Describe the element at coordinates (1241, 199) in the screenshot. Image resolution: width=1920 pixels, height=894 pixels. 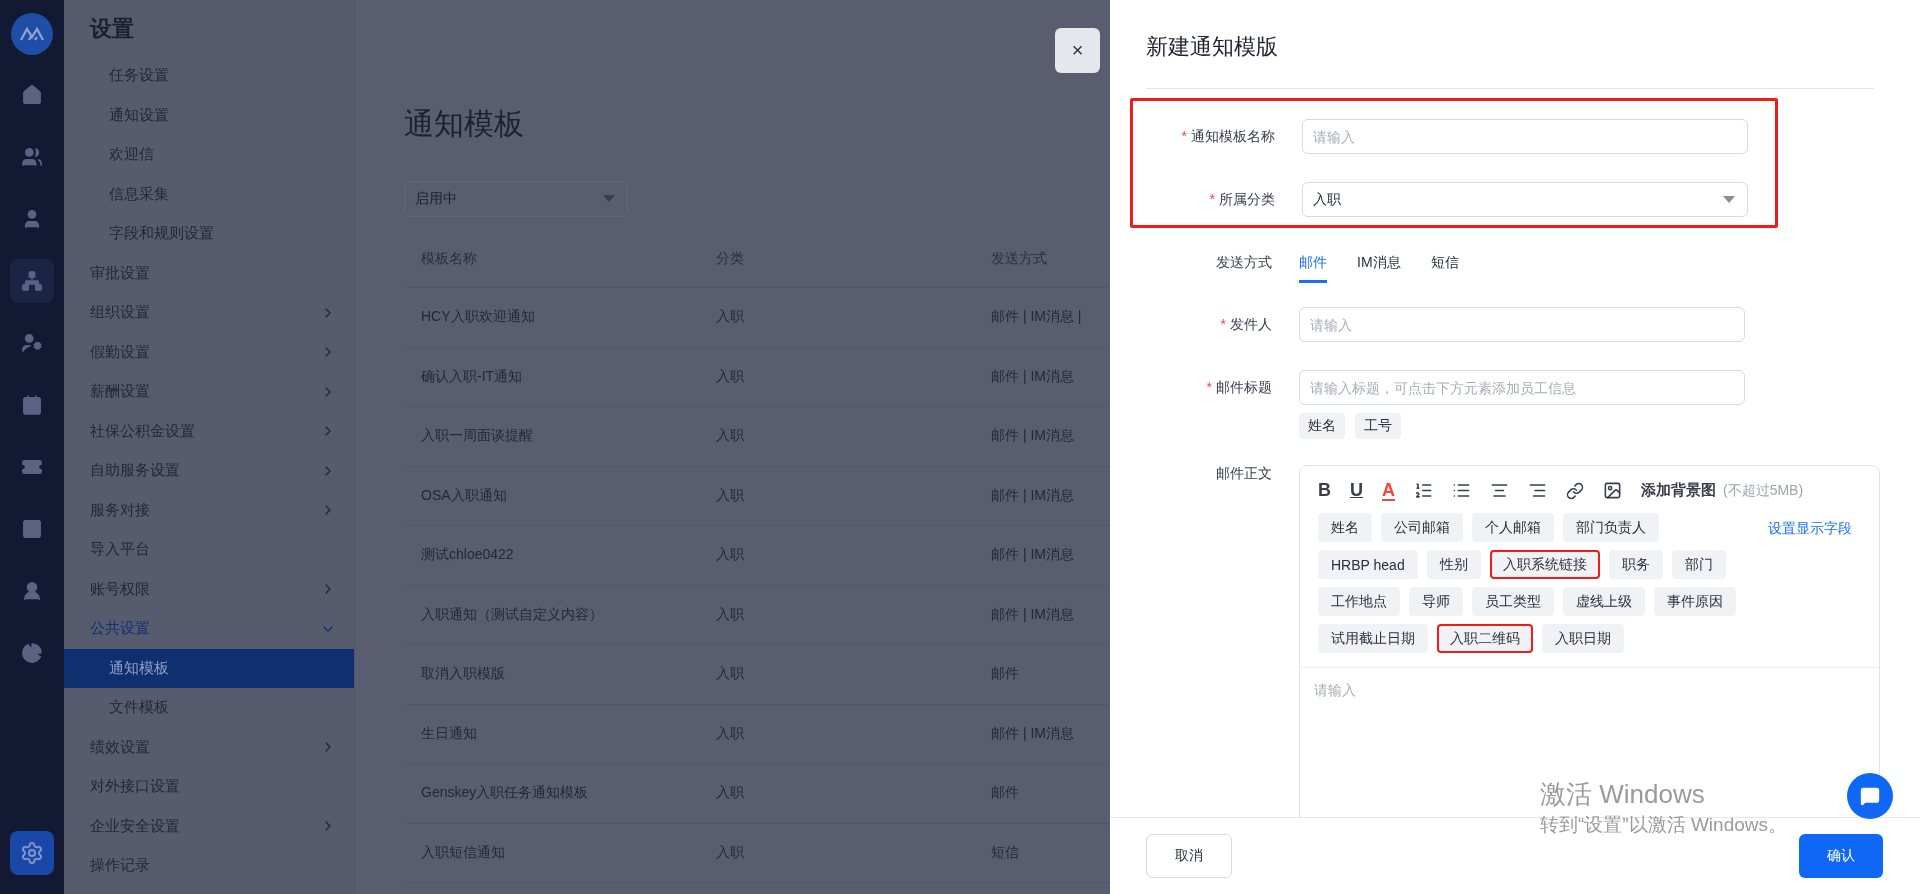
I see `field-label: * 所属分类` at that location.